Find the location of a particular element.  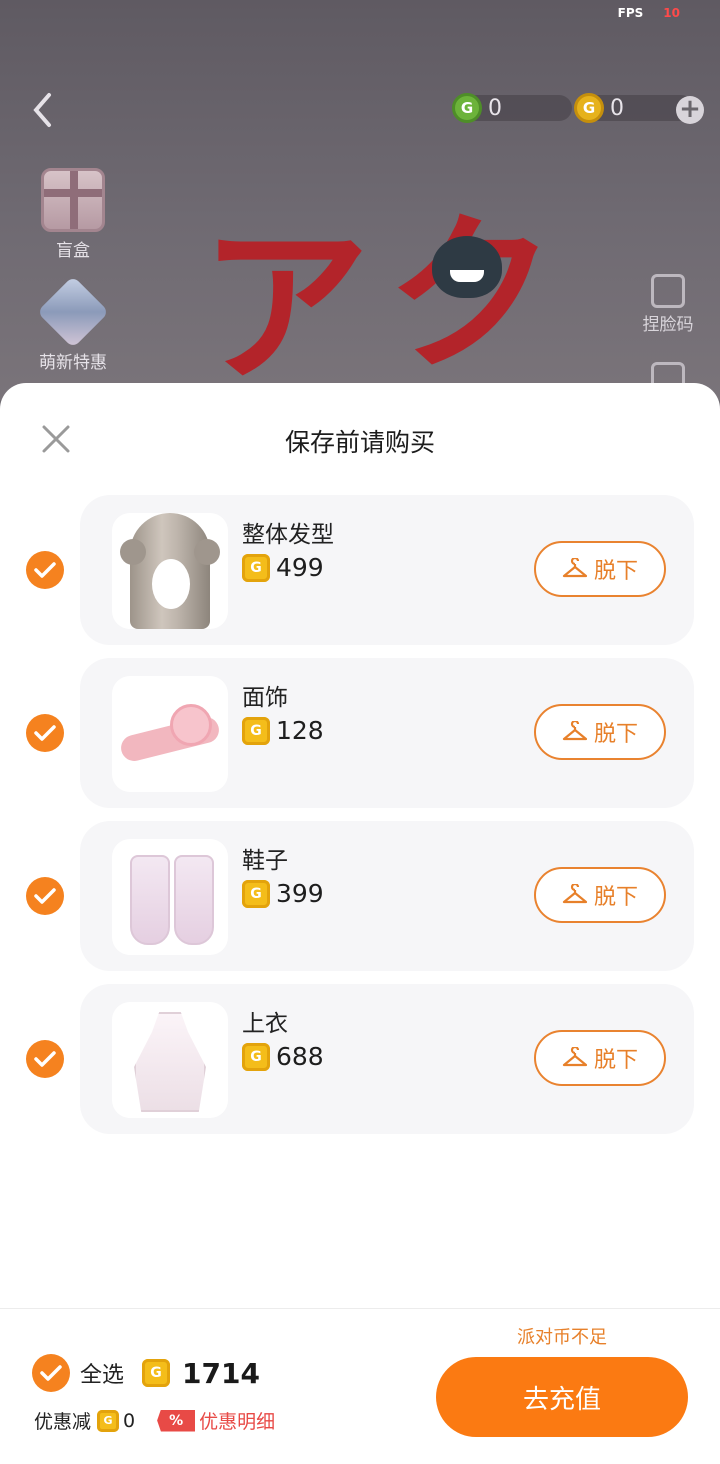

fps-counter: FPS 10 is located at coordinates (648, 13).